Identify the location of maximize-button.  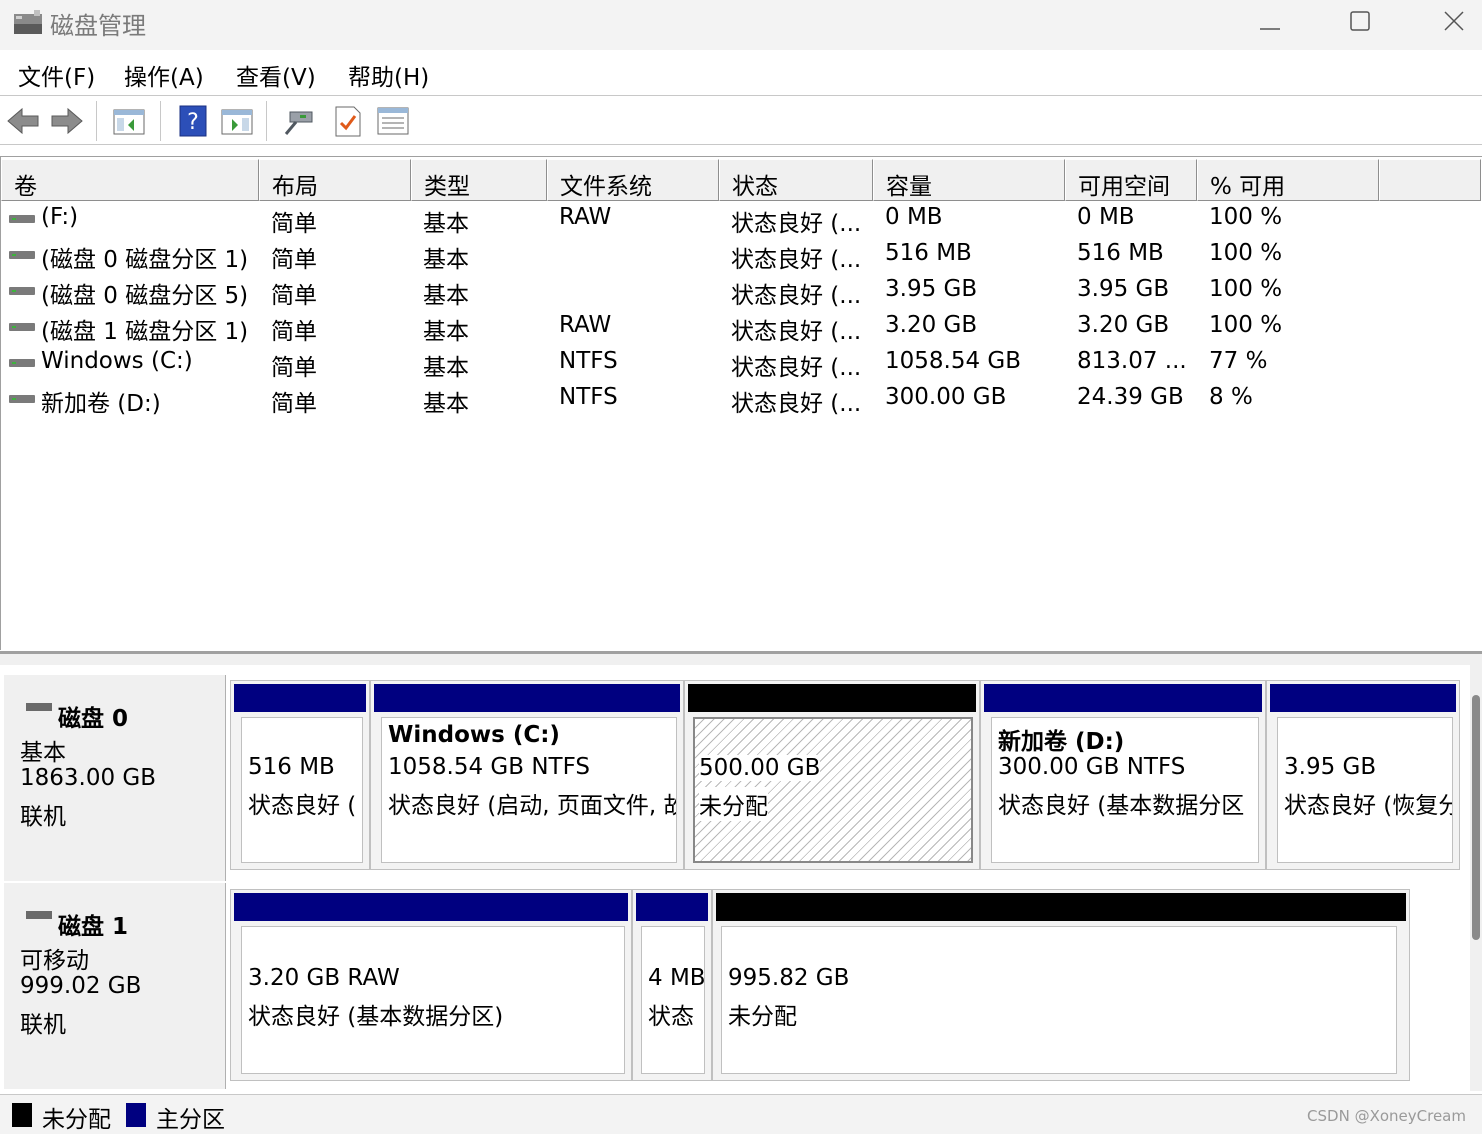
(1360, 21).